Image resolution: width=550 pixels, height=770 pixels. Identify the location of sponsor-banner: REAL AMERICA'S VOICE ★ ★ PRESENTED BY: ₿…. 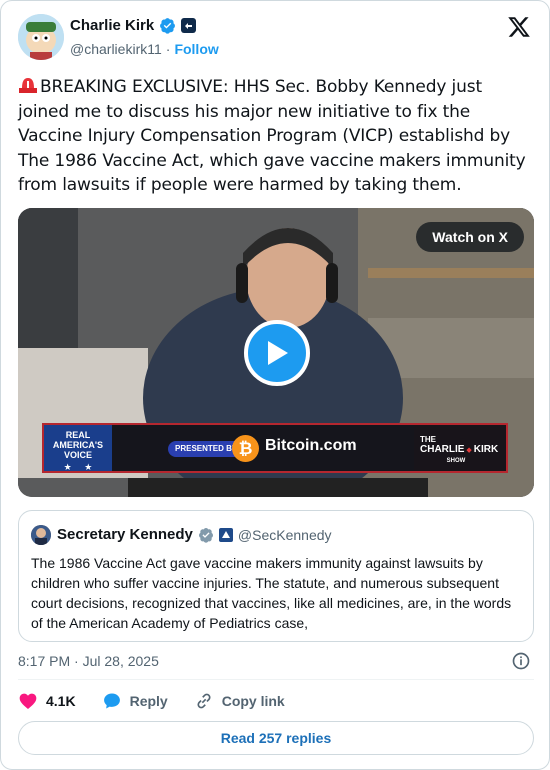
(275, 448).